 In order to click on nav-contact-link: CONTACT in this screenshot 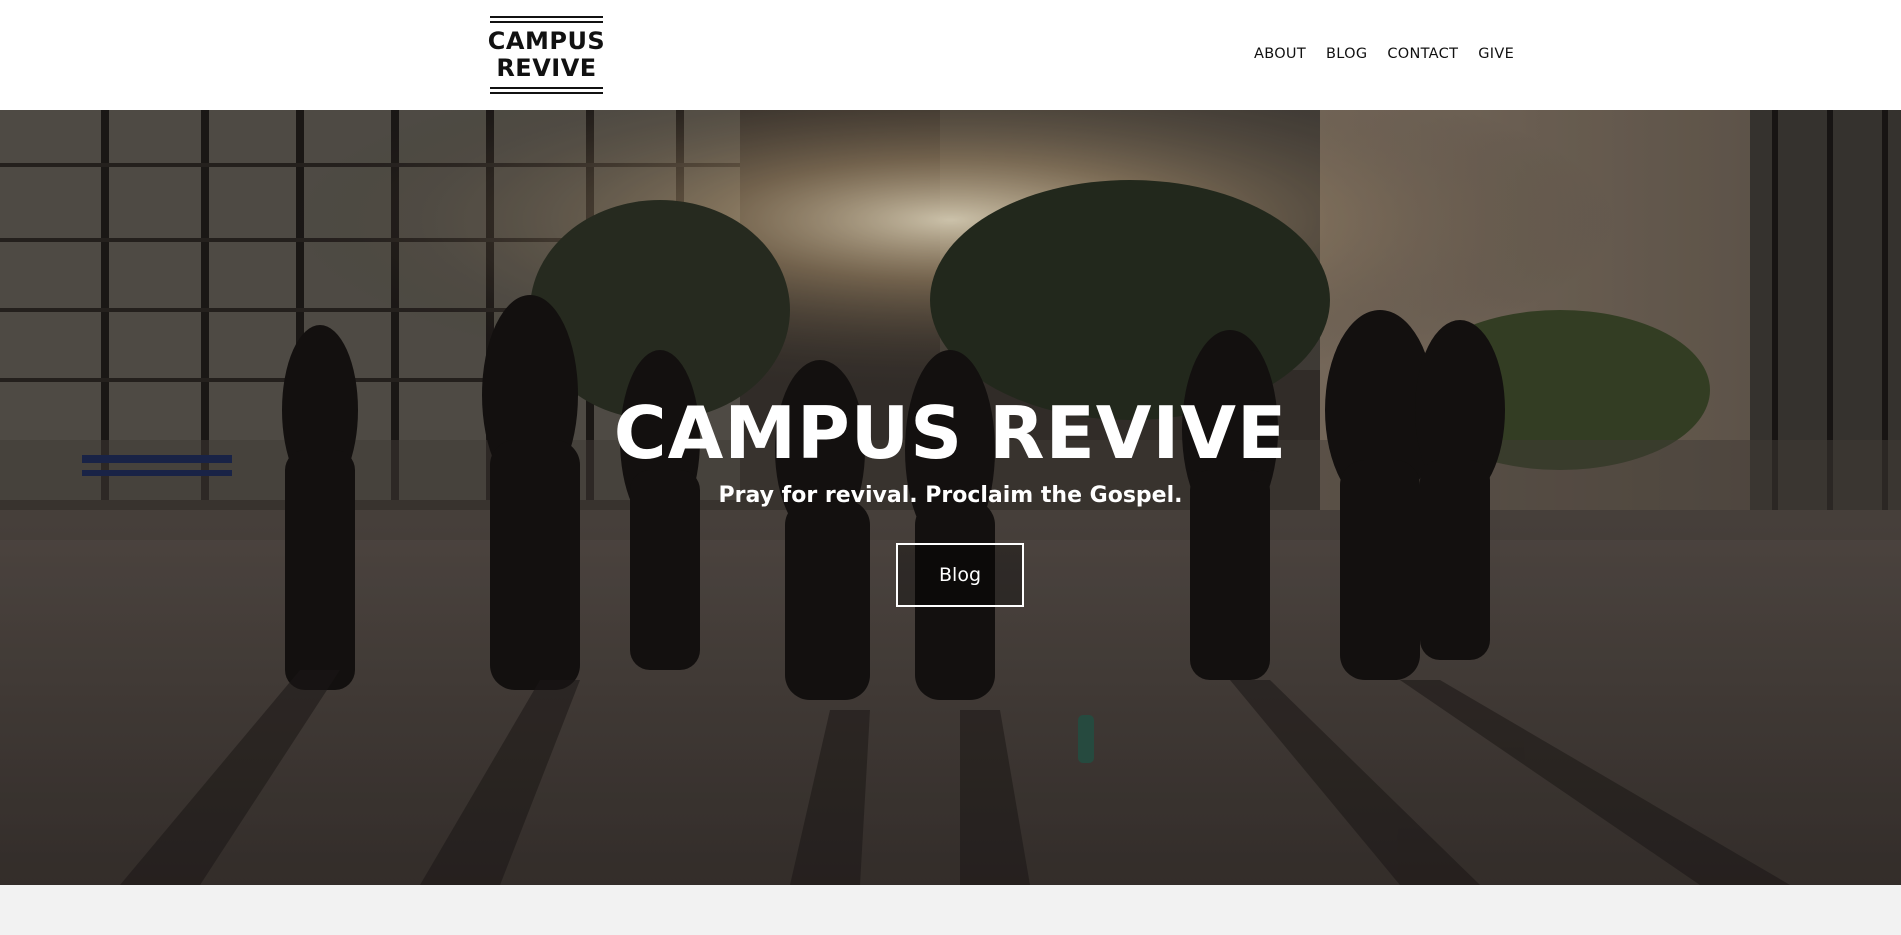, I will do `click(1422, 54)`.